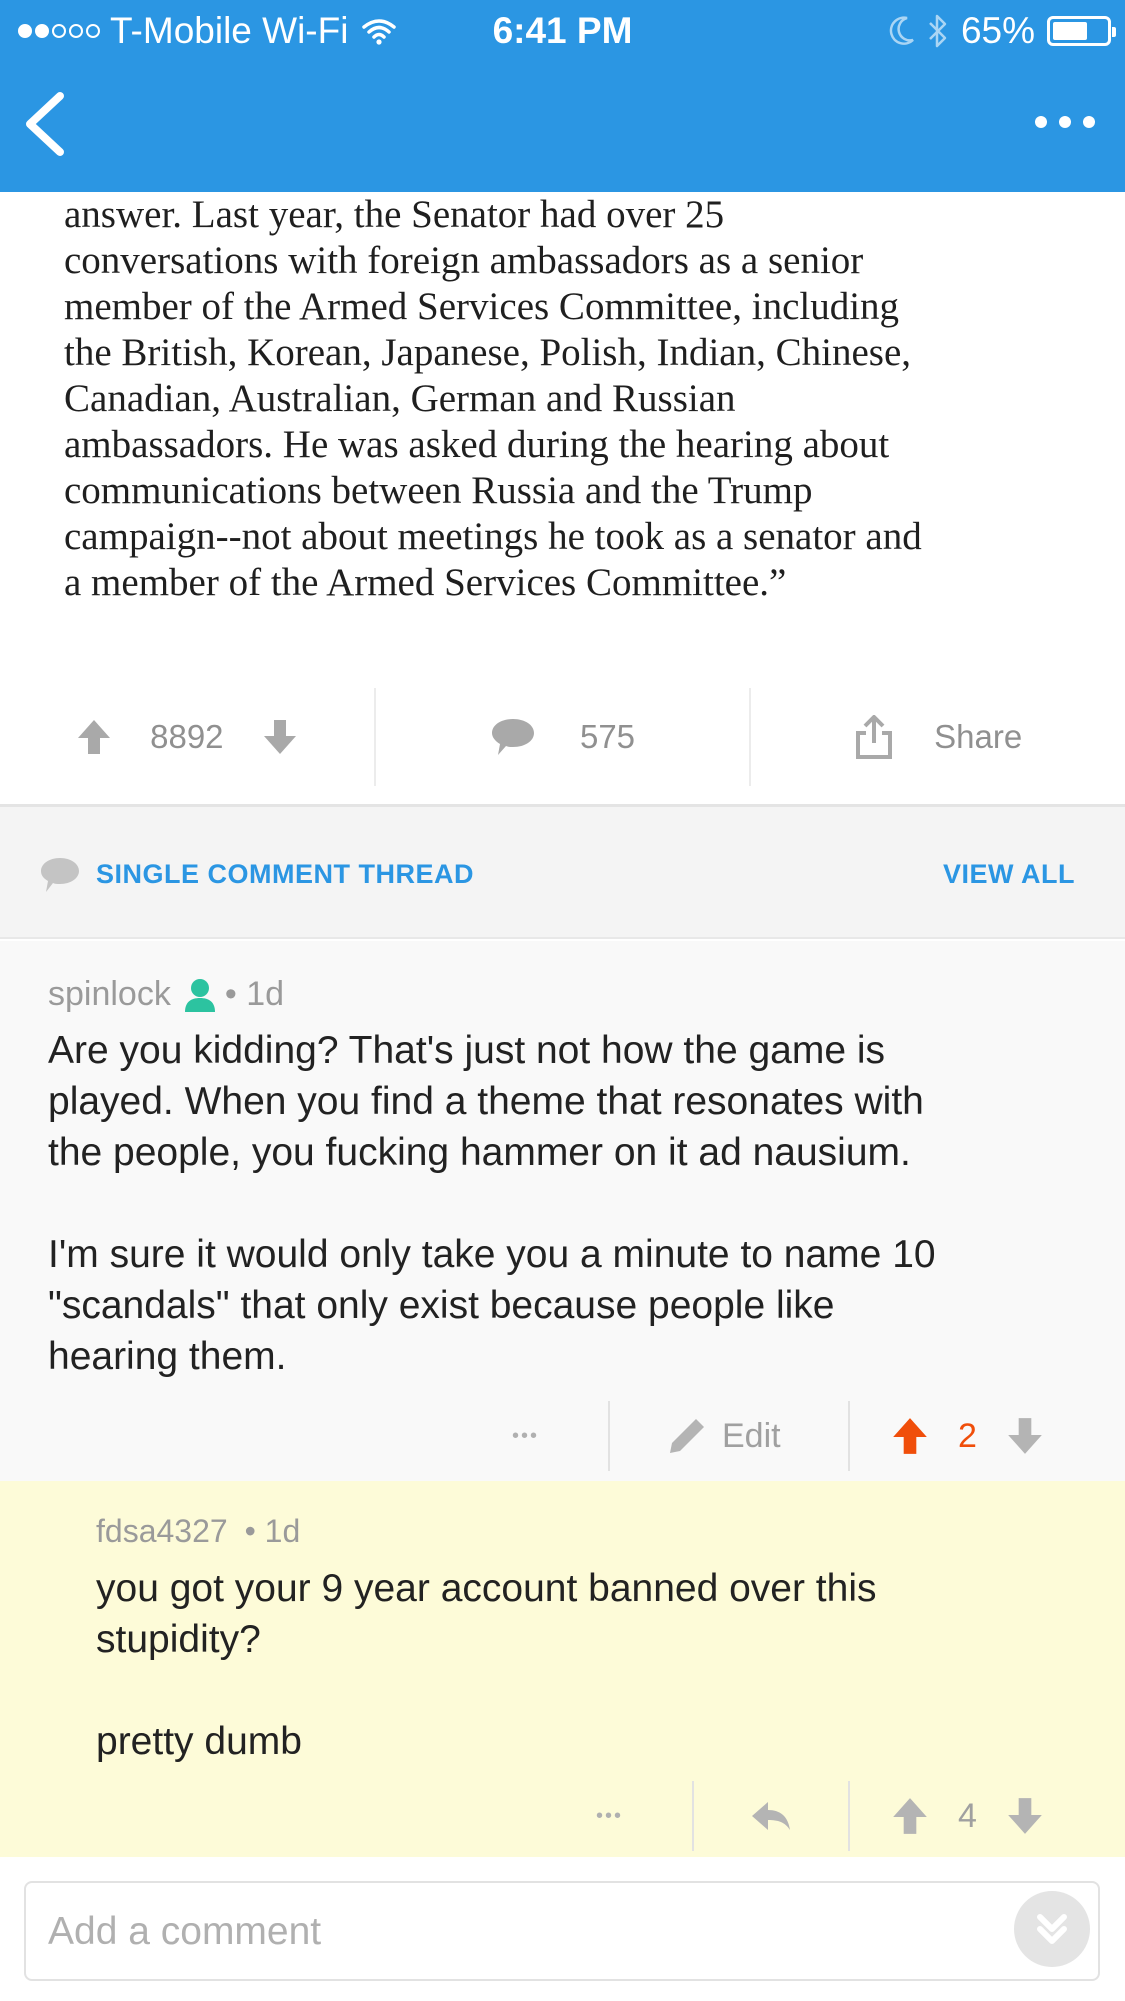 The height and width of the screenshot is (2001, 1125). I want to click on comment-vote-group: 4, so click(967, 1816).